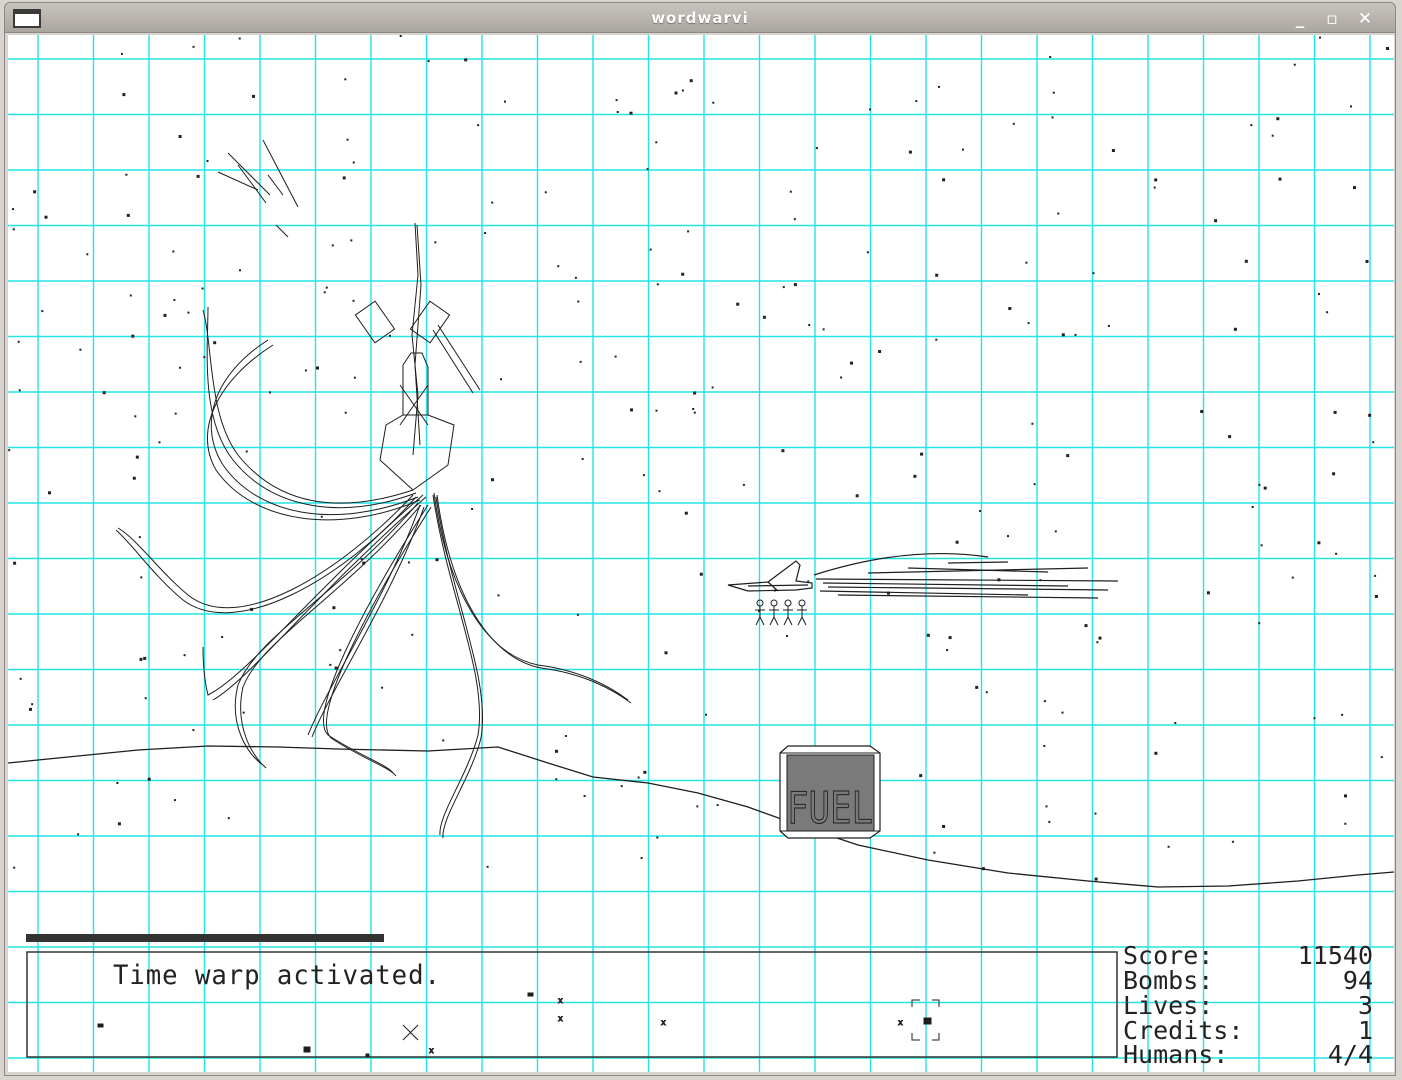 Image resolution: width=1402 pixels, height=1080 pixels. Describe the element at coordinates (1176, 1054) in the screenshot. I see `humans-label: Humans:` at that location.